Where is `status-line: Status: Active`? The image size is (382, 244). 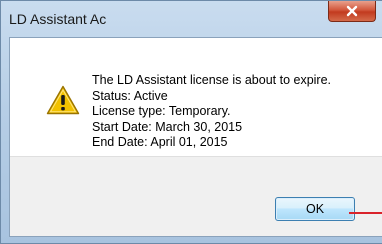 status-line: Status: Active is located at coordinates (130, 95).